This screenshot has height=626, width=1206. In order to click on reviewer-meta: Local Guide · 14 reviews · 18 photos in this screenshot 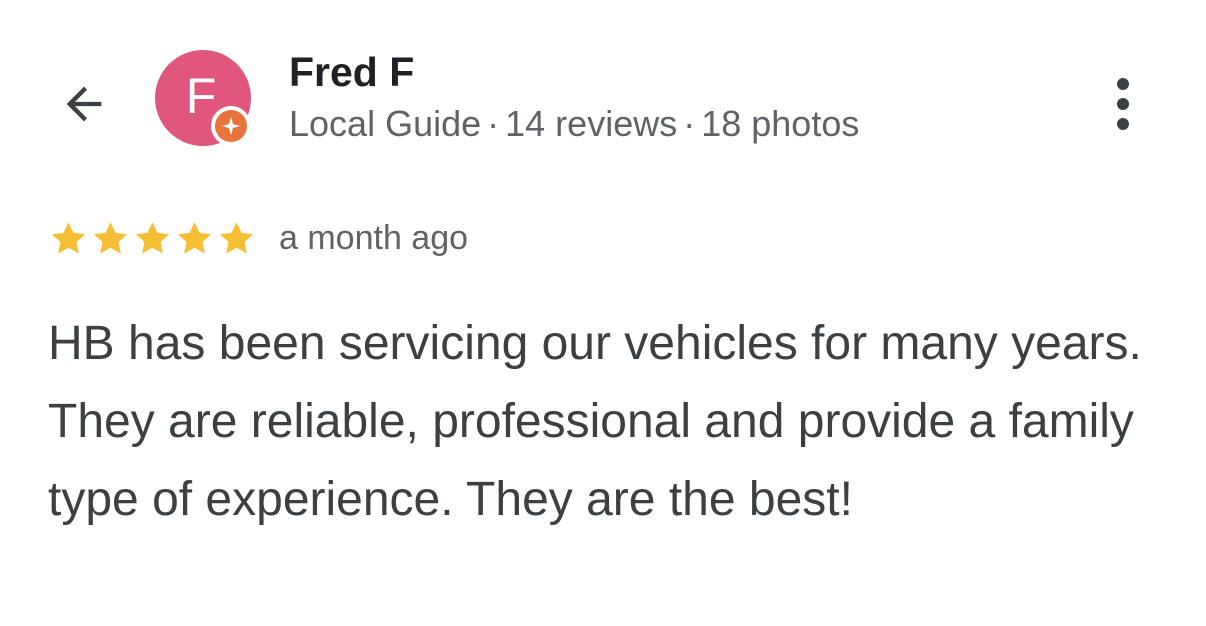, I will do `click(574, 123)`.